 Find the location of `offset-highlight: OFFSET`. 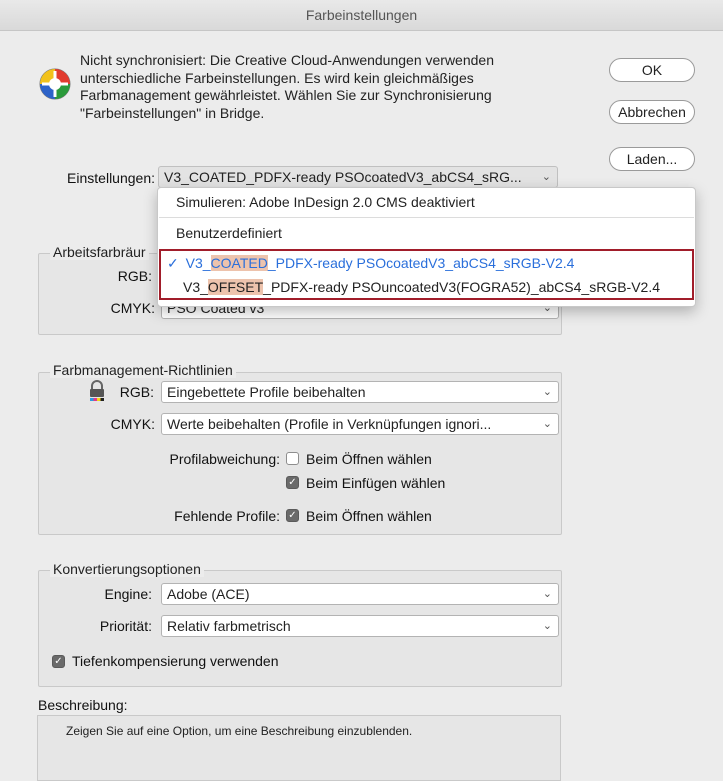

offset-highlight: OFFSET is located at coordinates (235, 287).